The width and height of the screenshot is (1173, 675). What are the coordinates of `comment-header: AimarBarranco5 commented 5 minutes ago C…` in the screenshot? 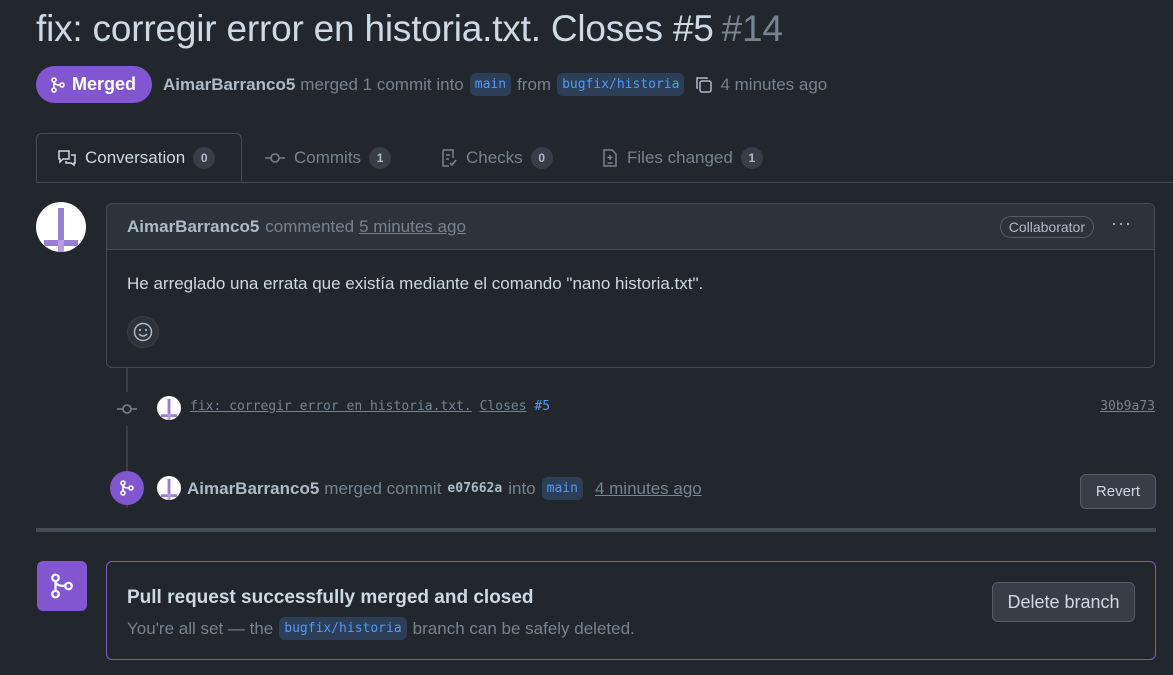 It's located at (630, 227).